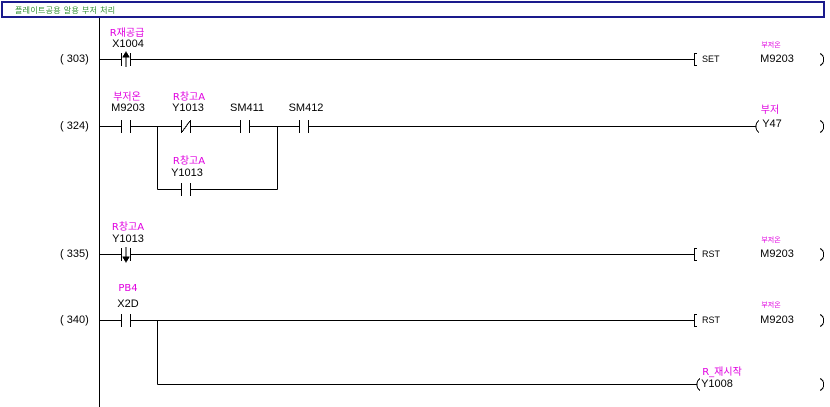  Describe the element at coordinates (74, 320) in the screenshot. I see `rung-step-number: ( 340)` at that location.